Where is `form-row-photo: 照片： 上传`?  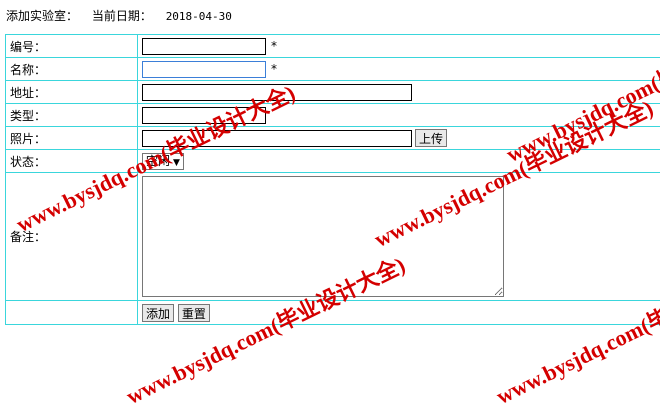 form-row-photo: 照片： 上传 is located at coordinates (333, 138).